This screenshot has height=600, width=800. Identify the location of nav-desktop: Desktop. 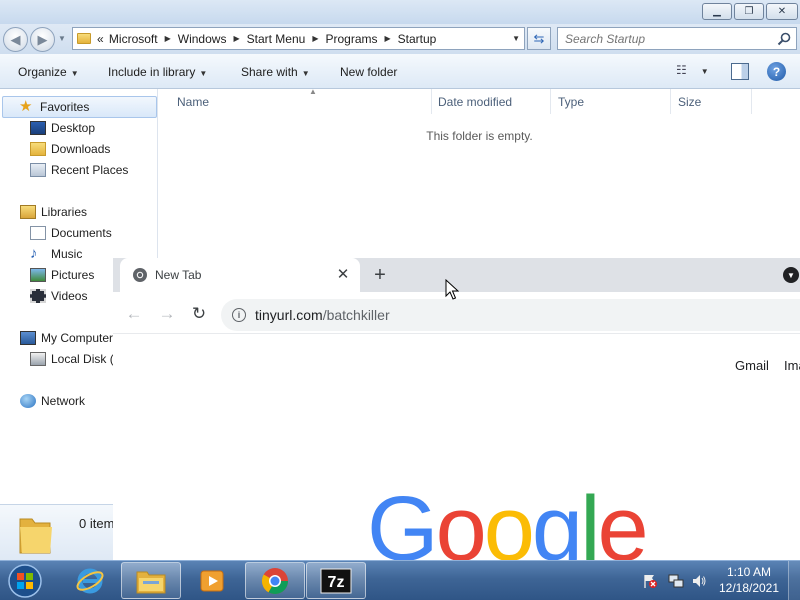
(62, 128).